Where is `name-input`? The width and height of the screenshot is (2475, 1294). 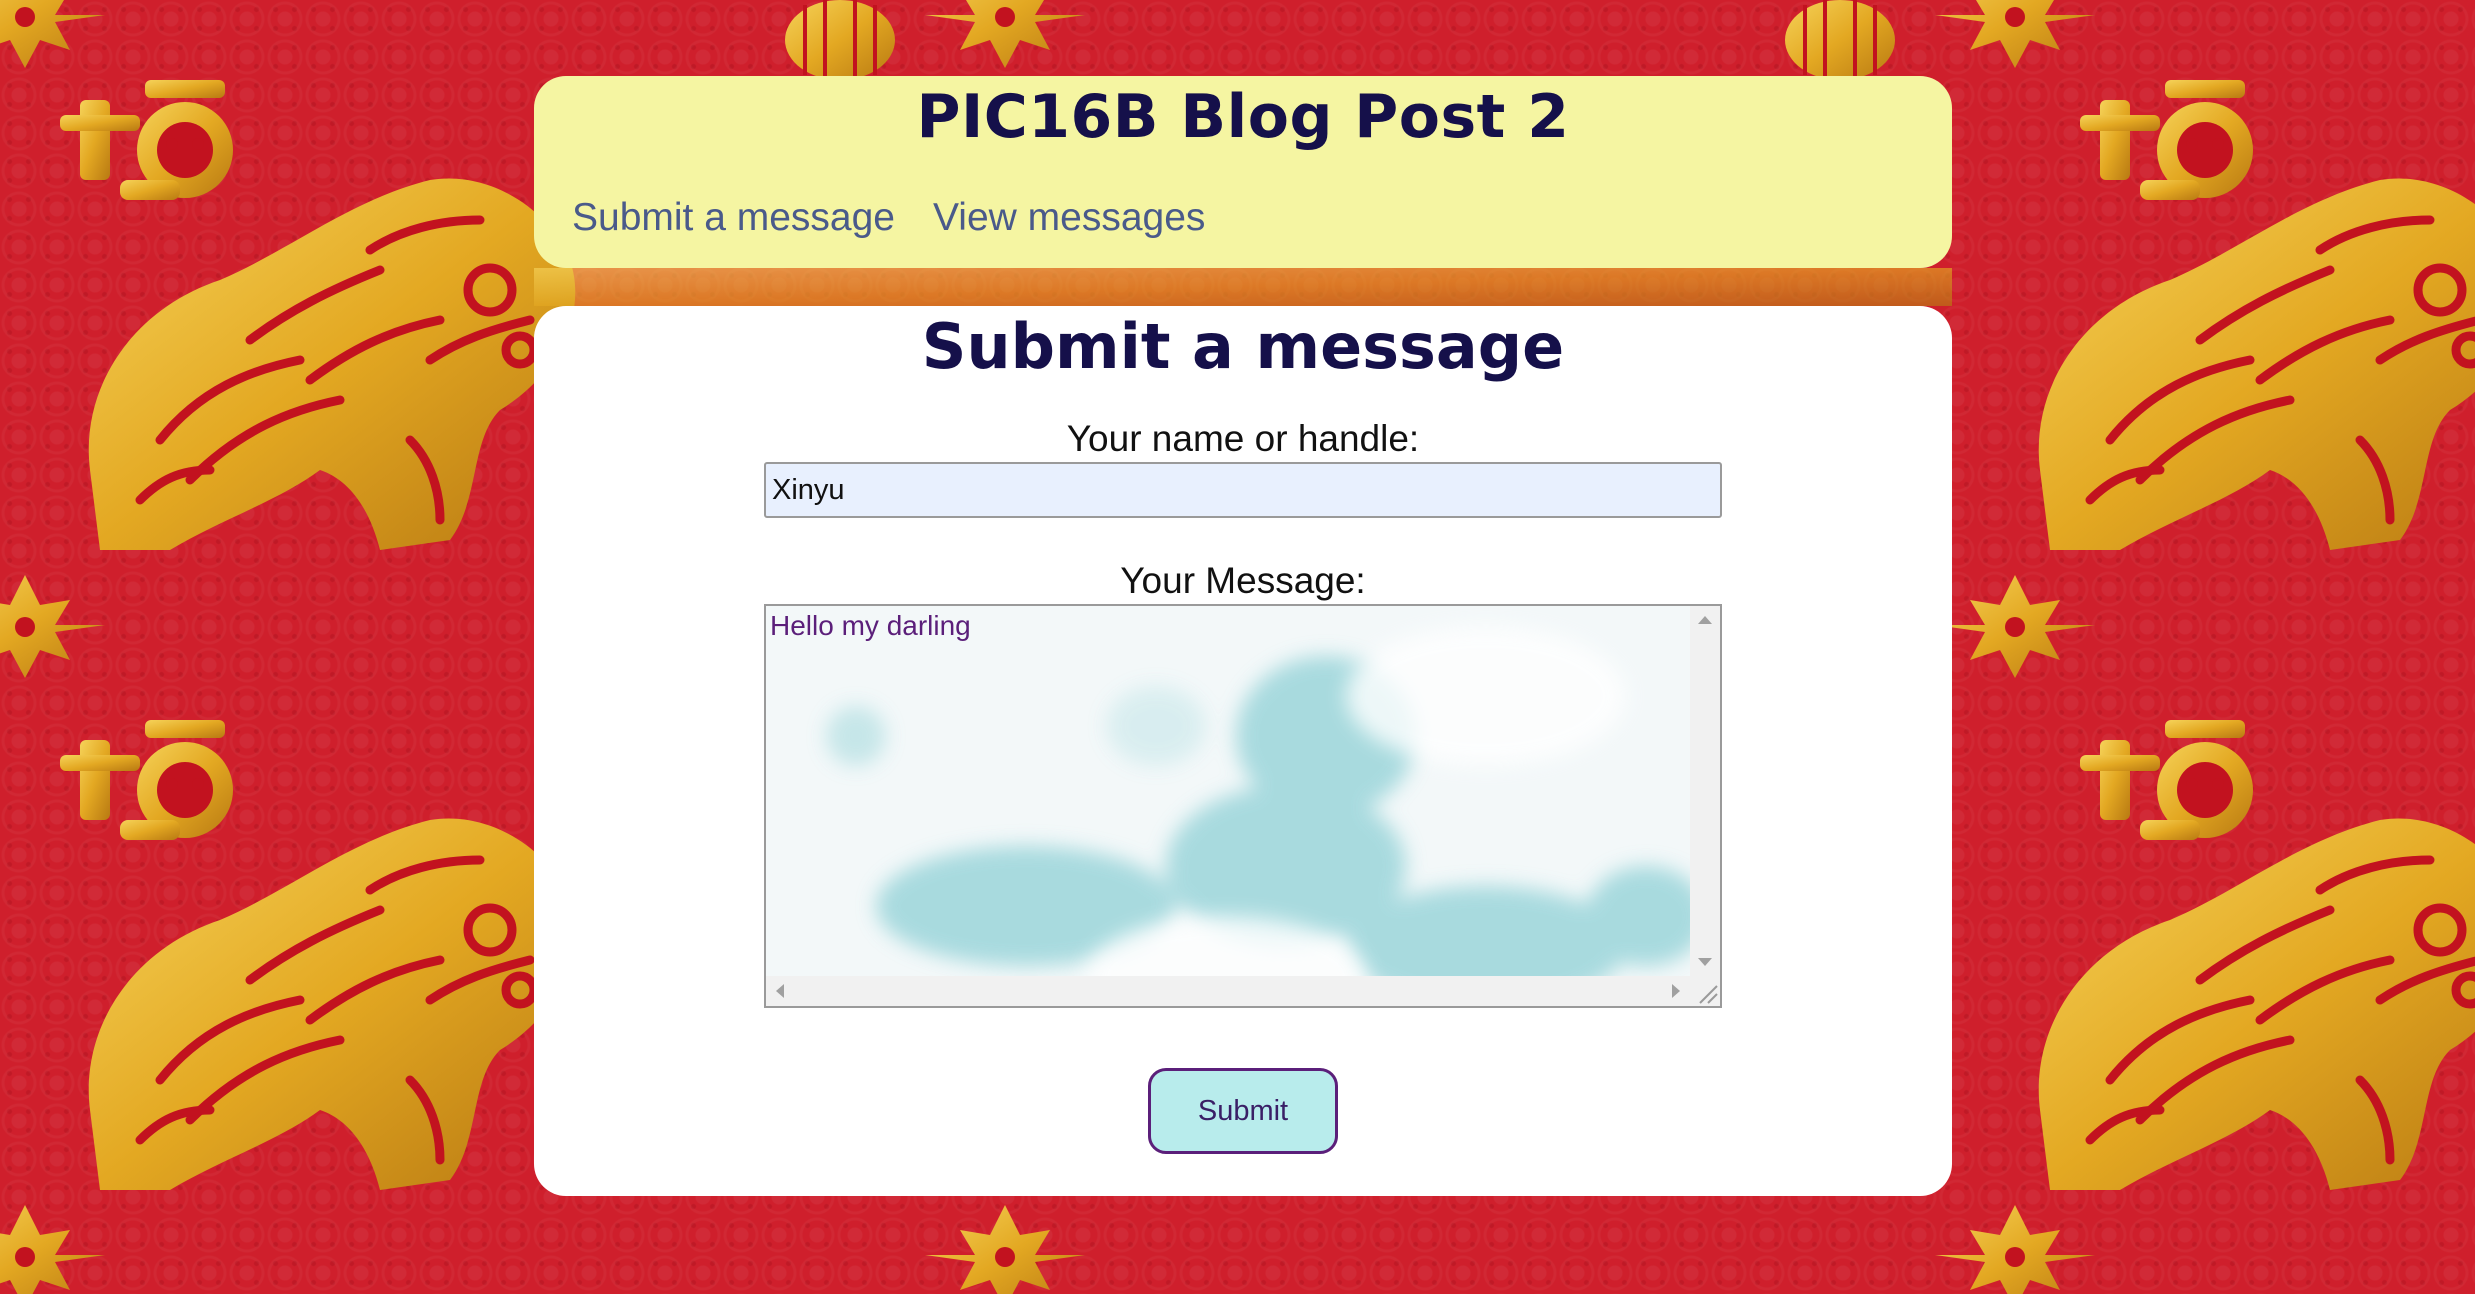 name-input is located at coordinates (1243, 490).